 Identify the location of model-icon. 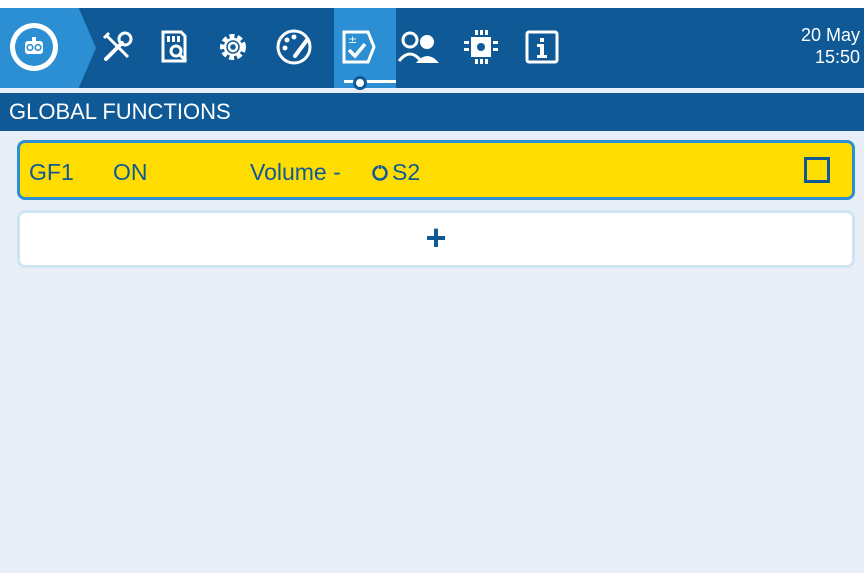
(34, 47).